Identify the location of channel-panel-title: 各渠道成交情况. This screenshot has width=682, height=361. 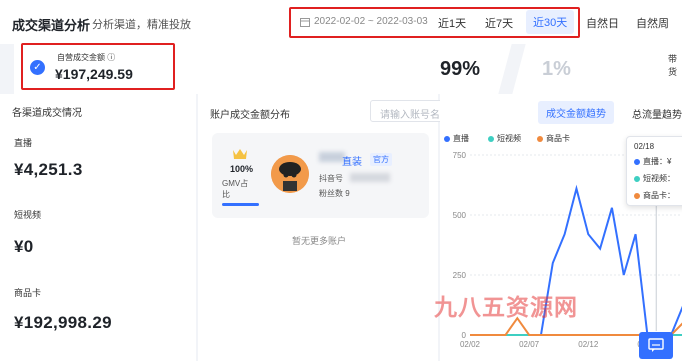
(47, 113).